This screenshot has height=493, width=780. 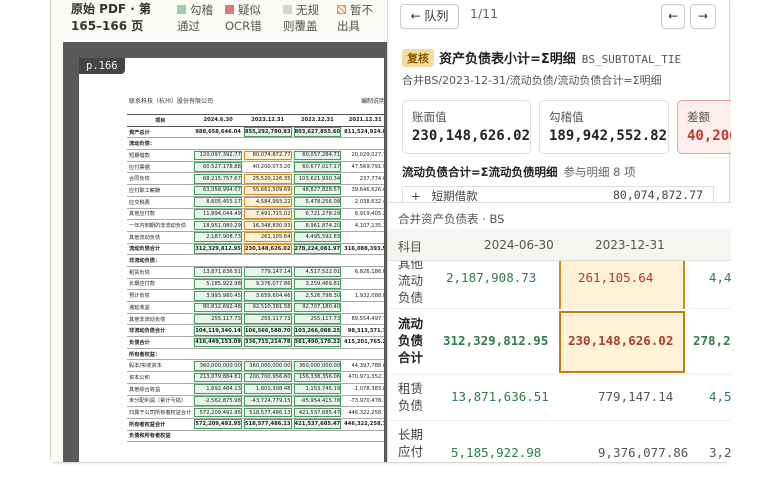 What do you see at coordinates (218, 225) in the screenshot?
I see `pdf-value-cell: 18,951,080.29` at bounding box center [218, 225].